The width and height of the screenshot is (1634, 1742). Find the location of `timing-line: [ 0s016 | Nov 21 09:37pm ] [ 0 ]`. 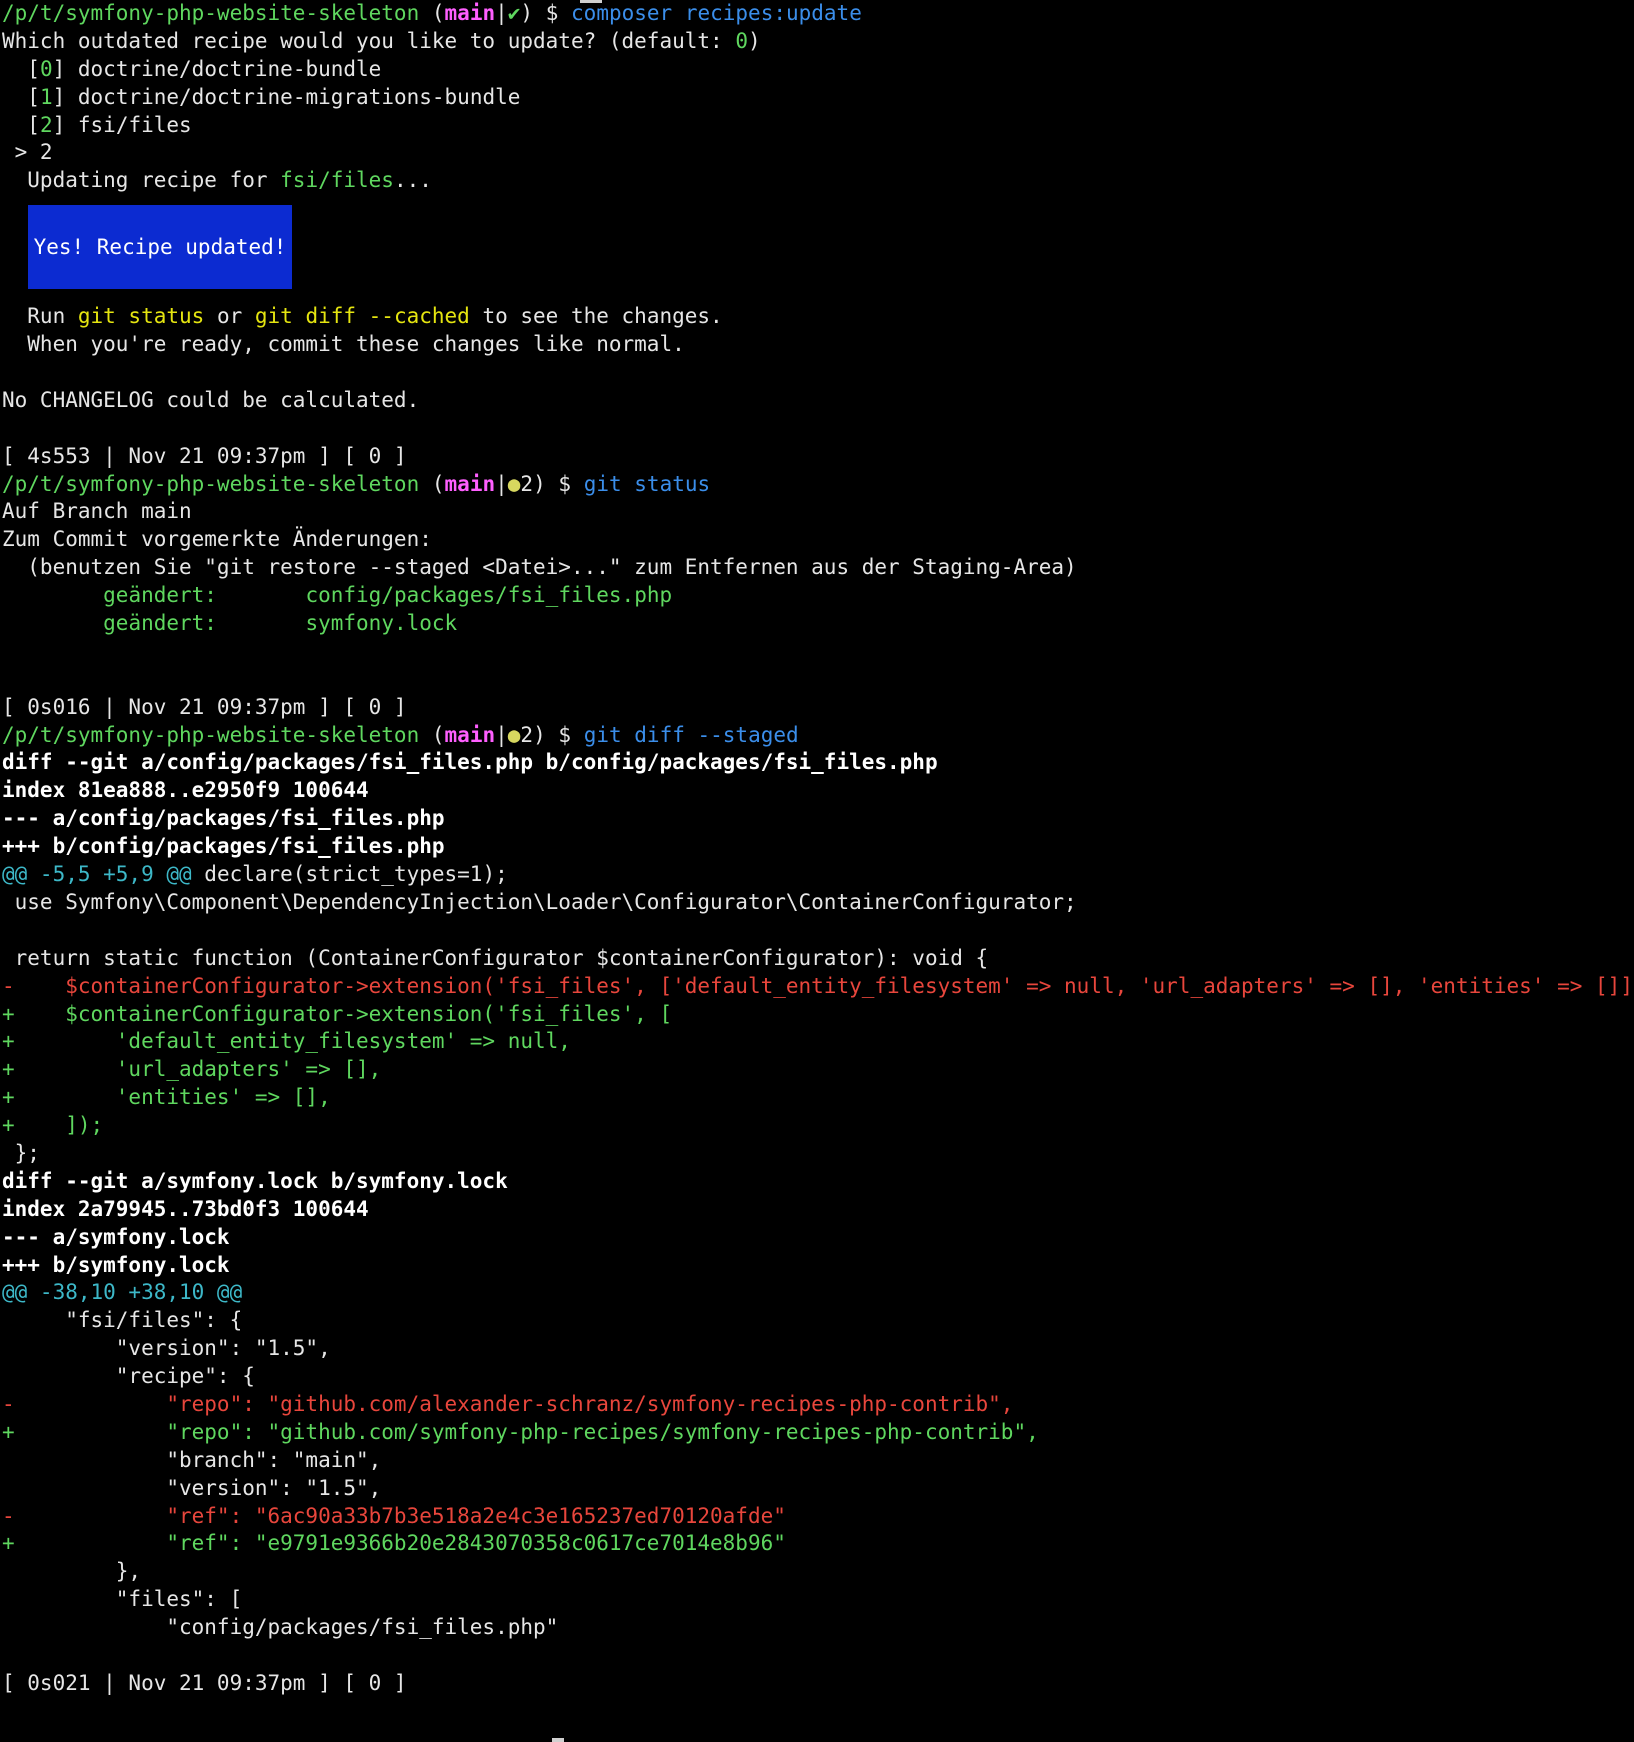

timing-line: [ 0s016 | Nov 21 09:37pm ] [ 0 ] is located at coordinates (204, 706).